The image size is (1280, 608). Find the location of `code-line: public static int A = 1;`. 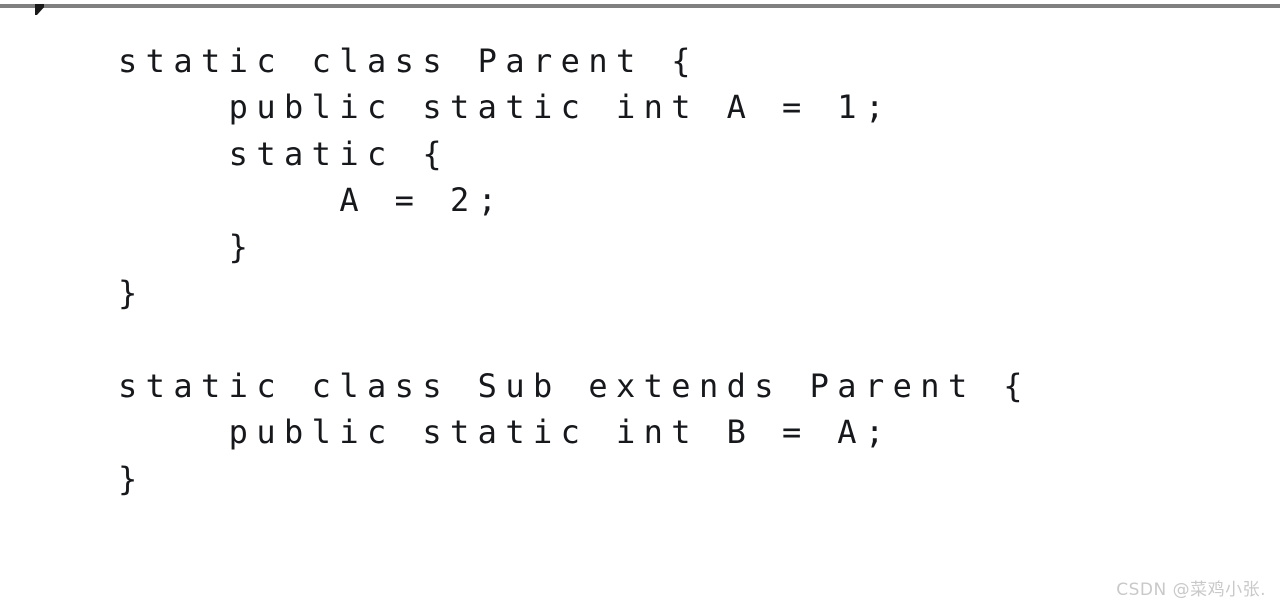

code-line: public static int A = 1; is located at coordinates (505, 107).